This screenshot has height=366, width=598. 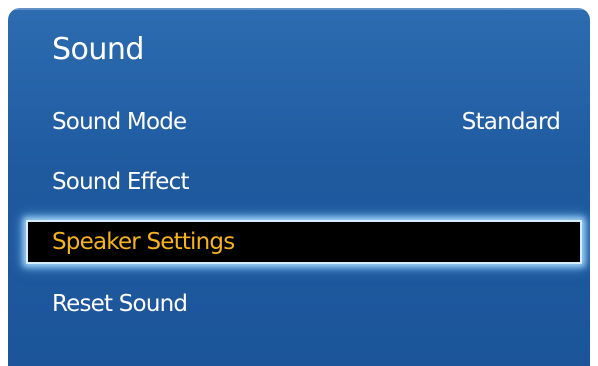 I want to click on menu-item-label: Sound Mode, so click(x=119, y=122).